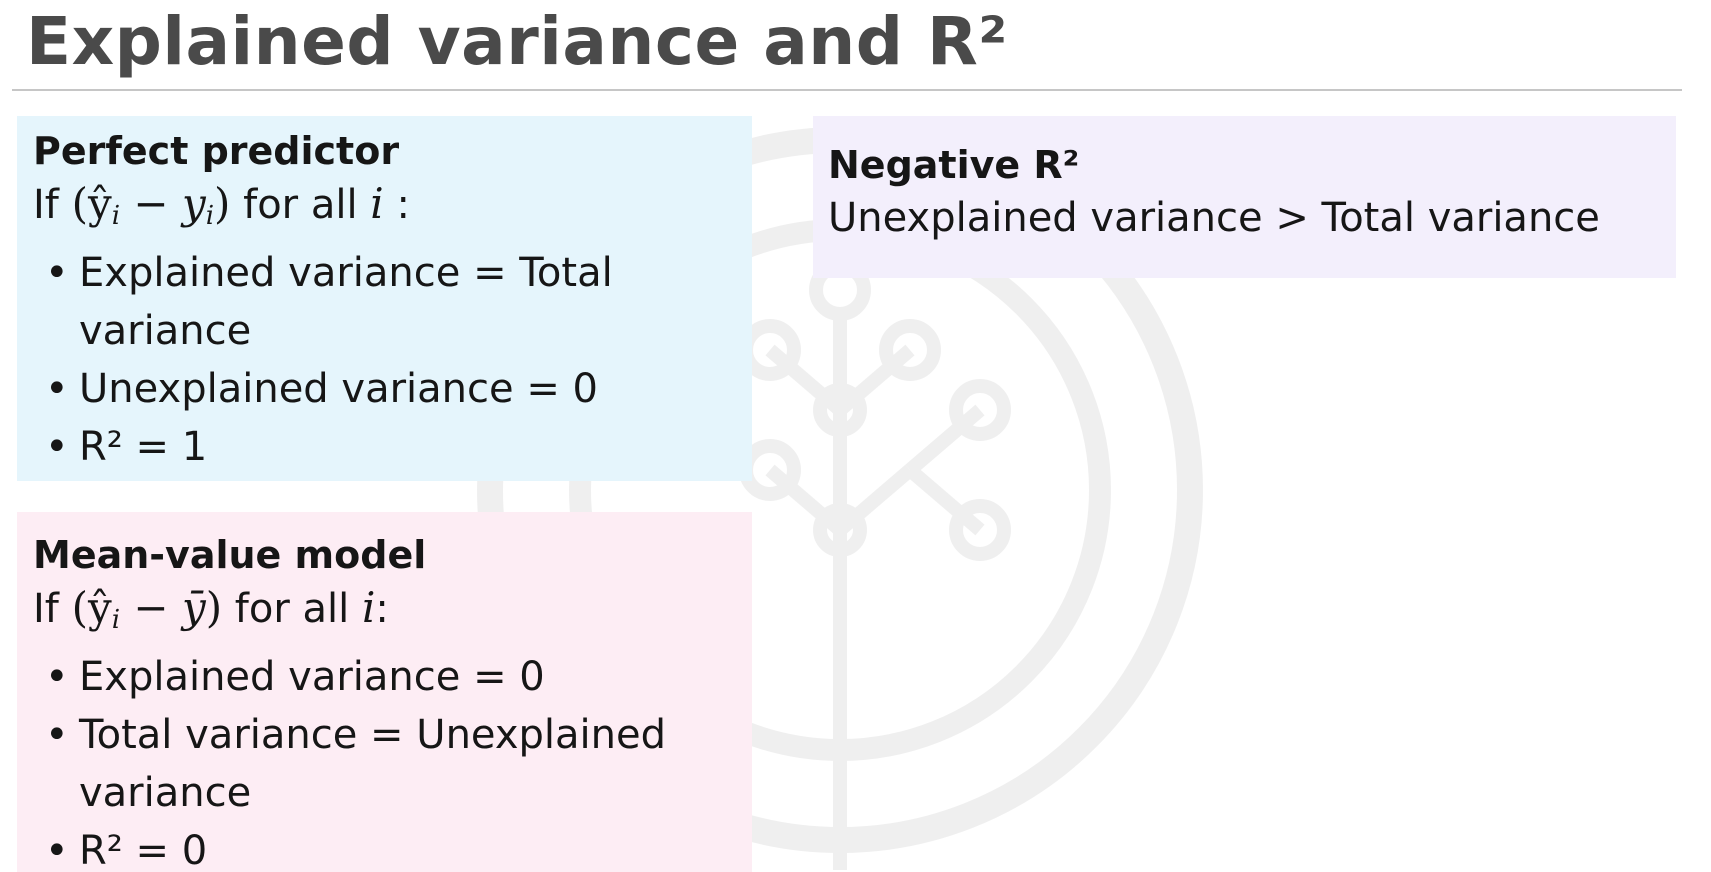 Image resolution: width=1711 pixels, height=872 pixels. I want to click on list-item: • Unexplained variance = 0, so click(322, 389).